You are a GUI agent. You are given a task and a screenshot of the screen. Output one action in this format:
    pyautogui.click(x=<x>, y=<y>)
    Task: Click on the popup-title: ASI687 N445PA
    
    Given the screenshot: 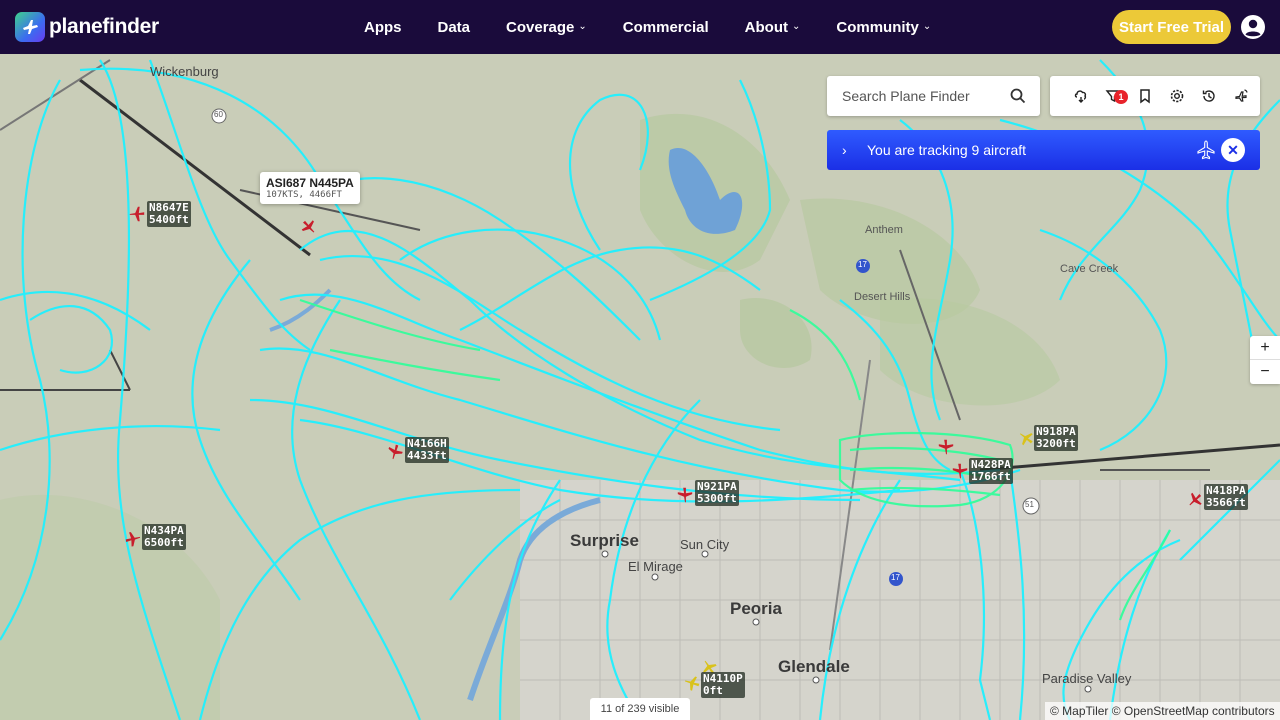 What is the action you would take?
    pyautogui.click(x=310, y=183)
    